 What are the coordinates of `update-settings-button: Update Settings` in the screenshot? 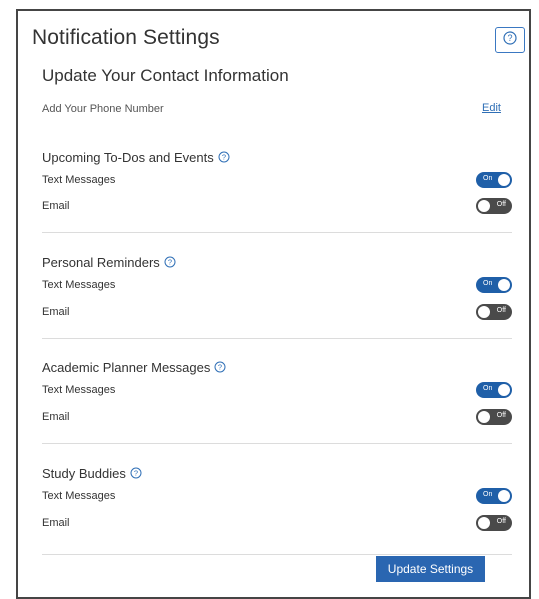 It's located at (430, 569).